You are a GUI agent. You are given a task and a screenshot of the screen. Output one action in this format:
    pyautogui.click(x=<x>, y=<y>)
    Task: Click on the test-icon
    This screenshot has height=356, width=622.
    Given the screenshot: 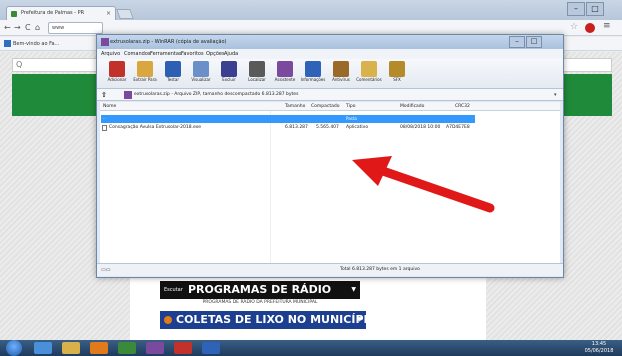 What is the action you would take?
    pyautogui.click(x=173, y=69)
    